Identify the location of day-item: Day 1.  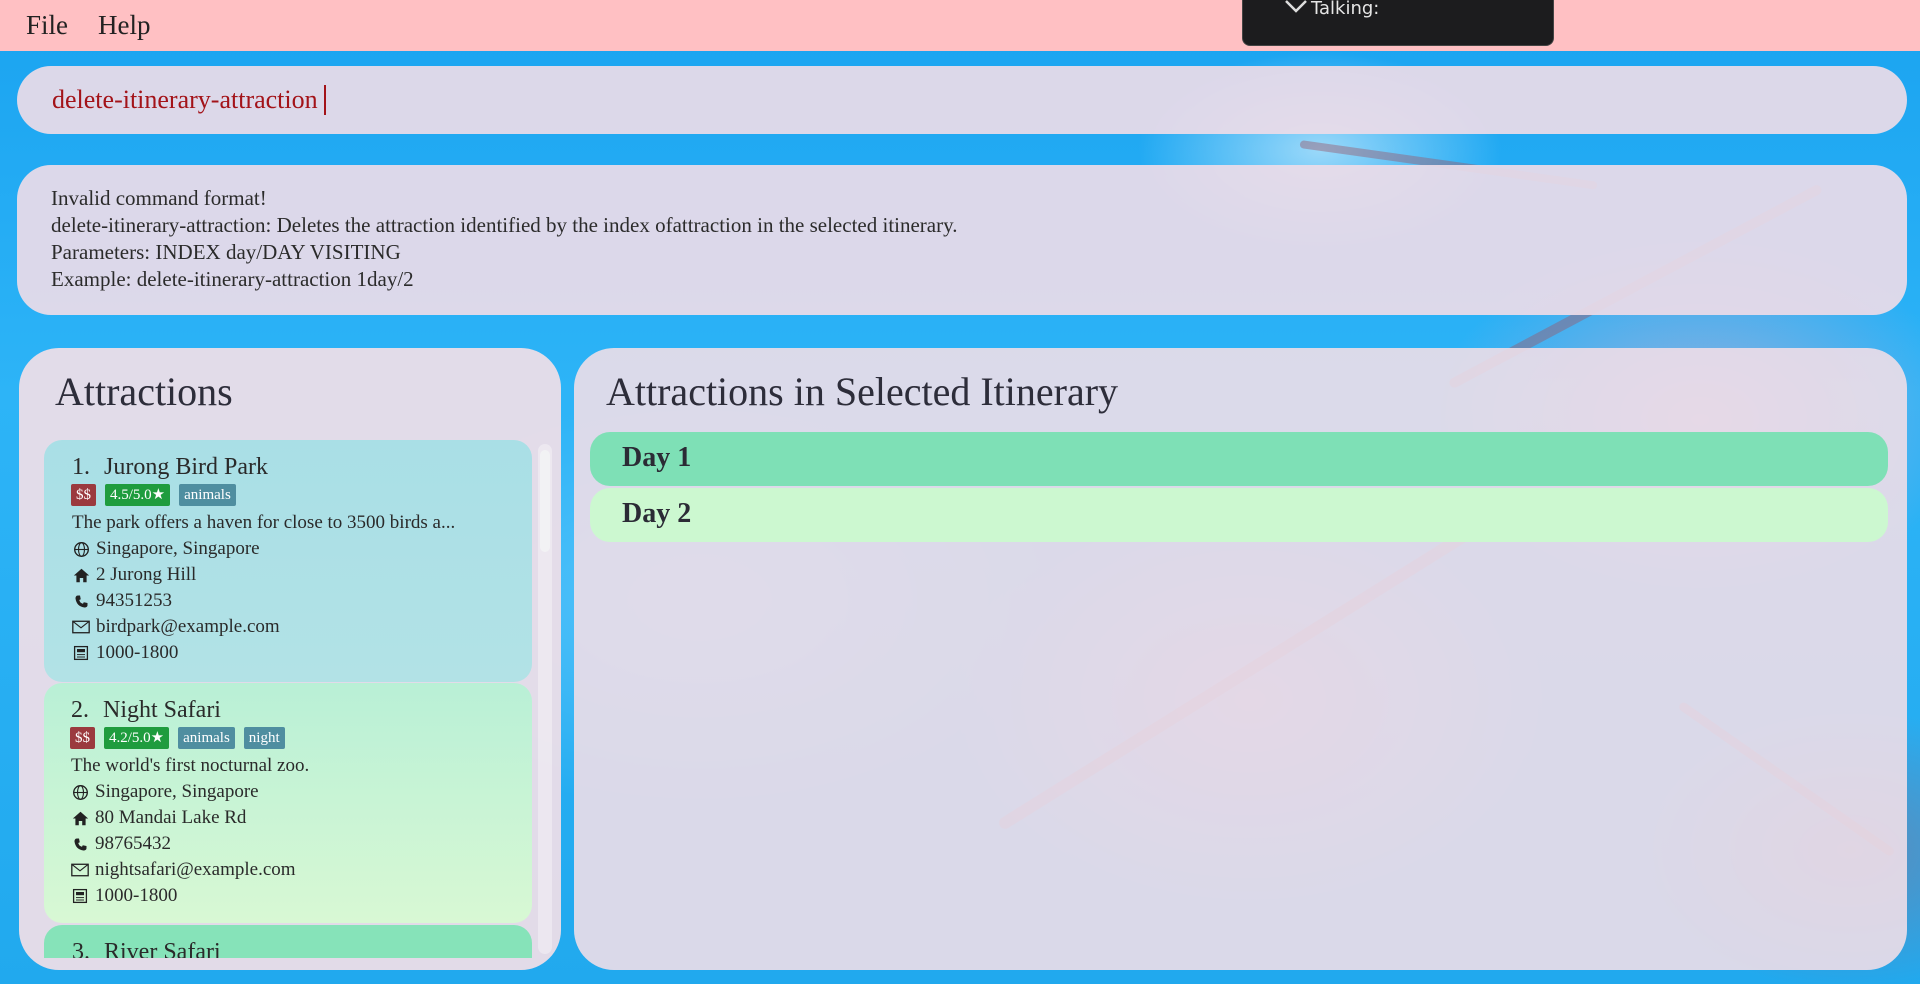
(1239, 459).